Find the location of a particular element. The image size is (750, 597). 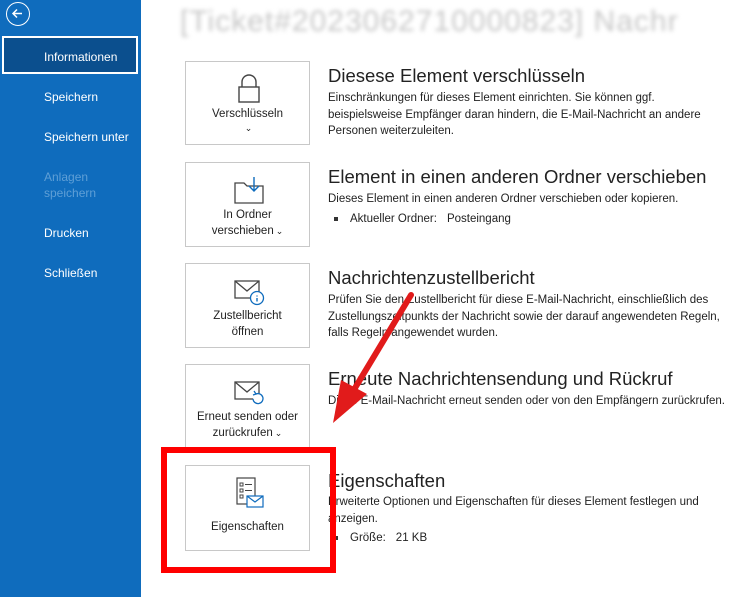

move-label-line2: verschieben ⌄ is located at coordinates (247, 231).